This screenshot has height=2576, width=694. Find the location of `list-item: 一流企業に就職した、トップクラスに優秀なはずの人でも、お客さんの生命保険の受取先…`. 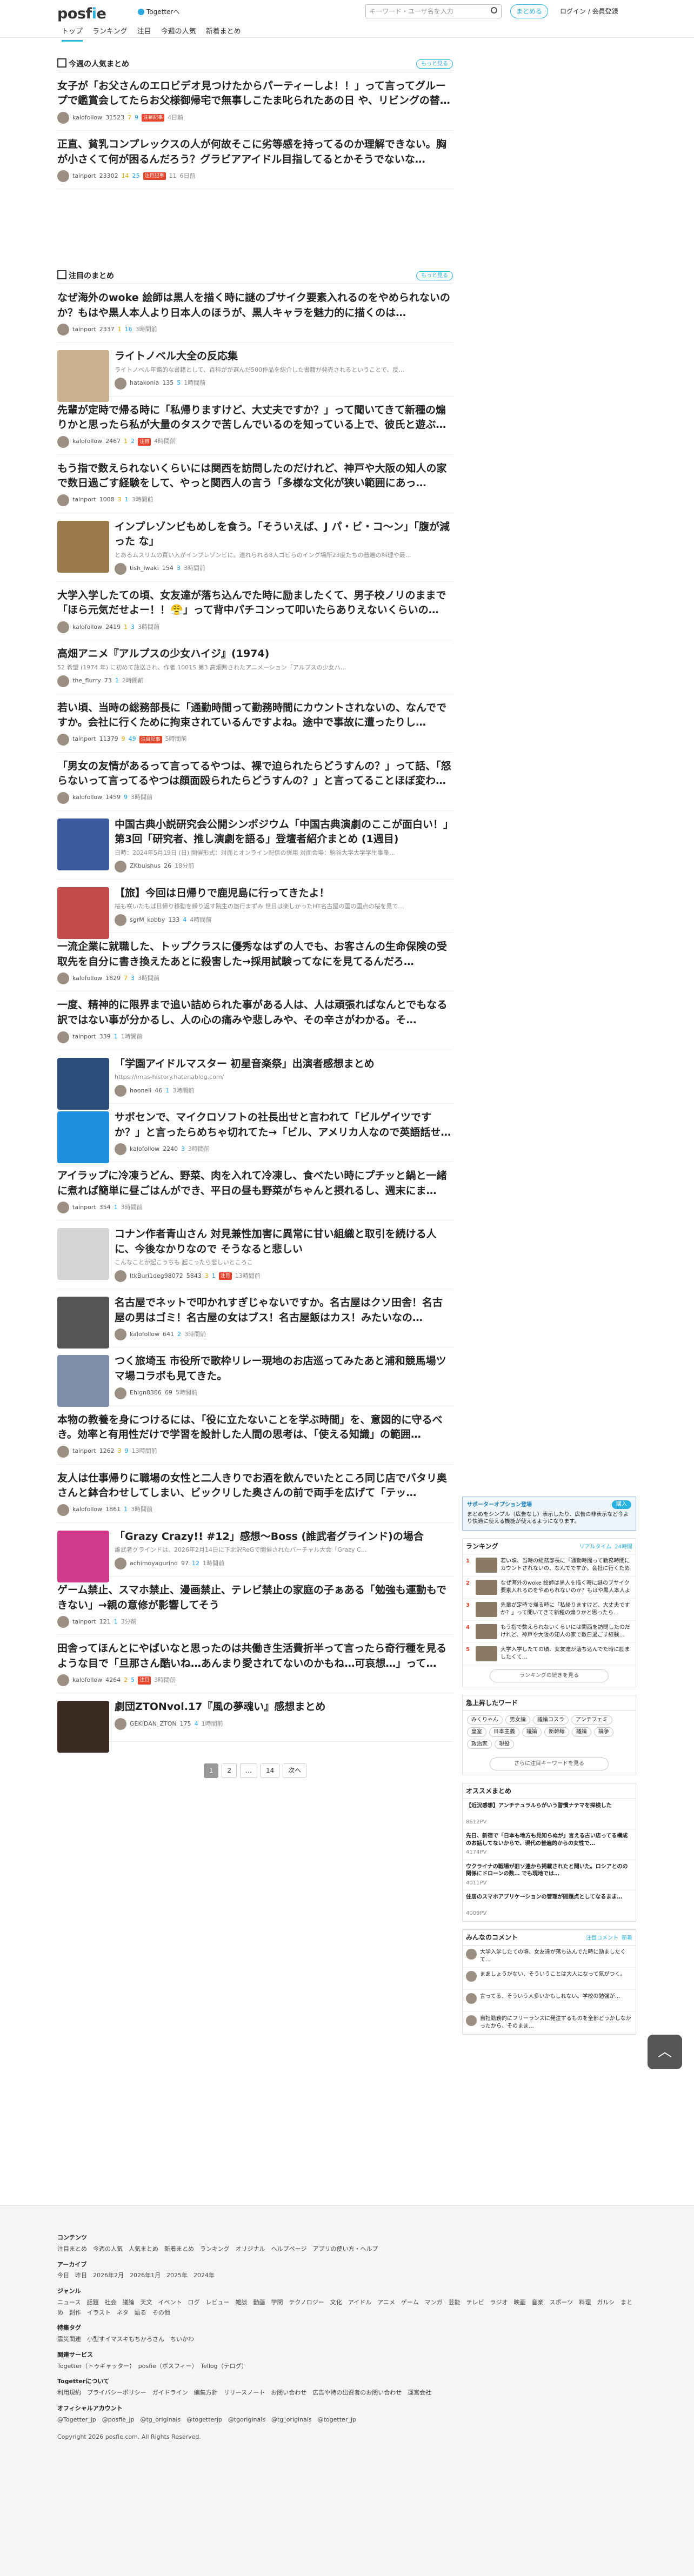

list-item: 一流企業に就職した、トップクラスに優秀なはずの人でも、お客さんの生命保険の受取先… is located at coordinates (255, 963).